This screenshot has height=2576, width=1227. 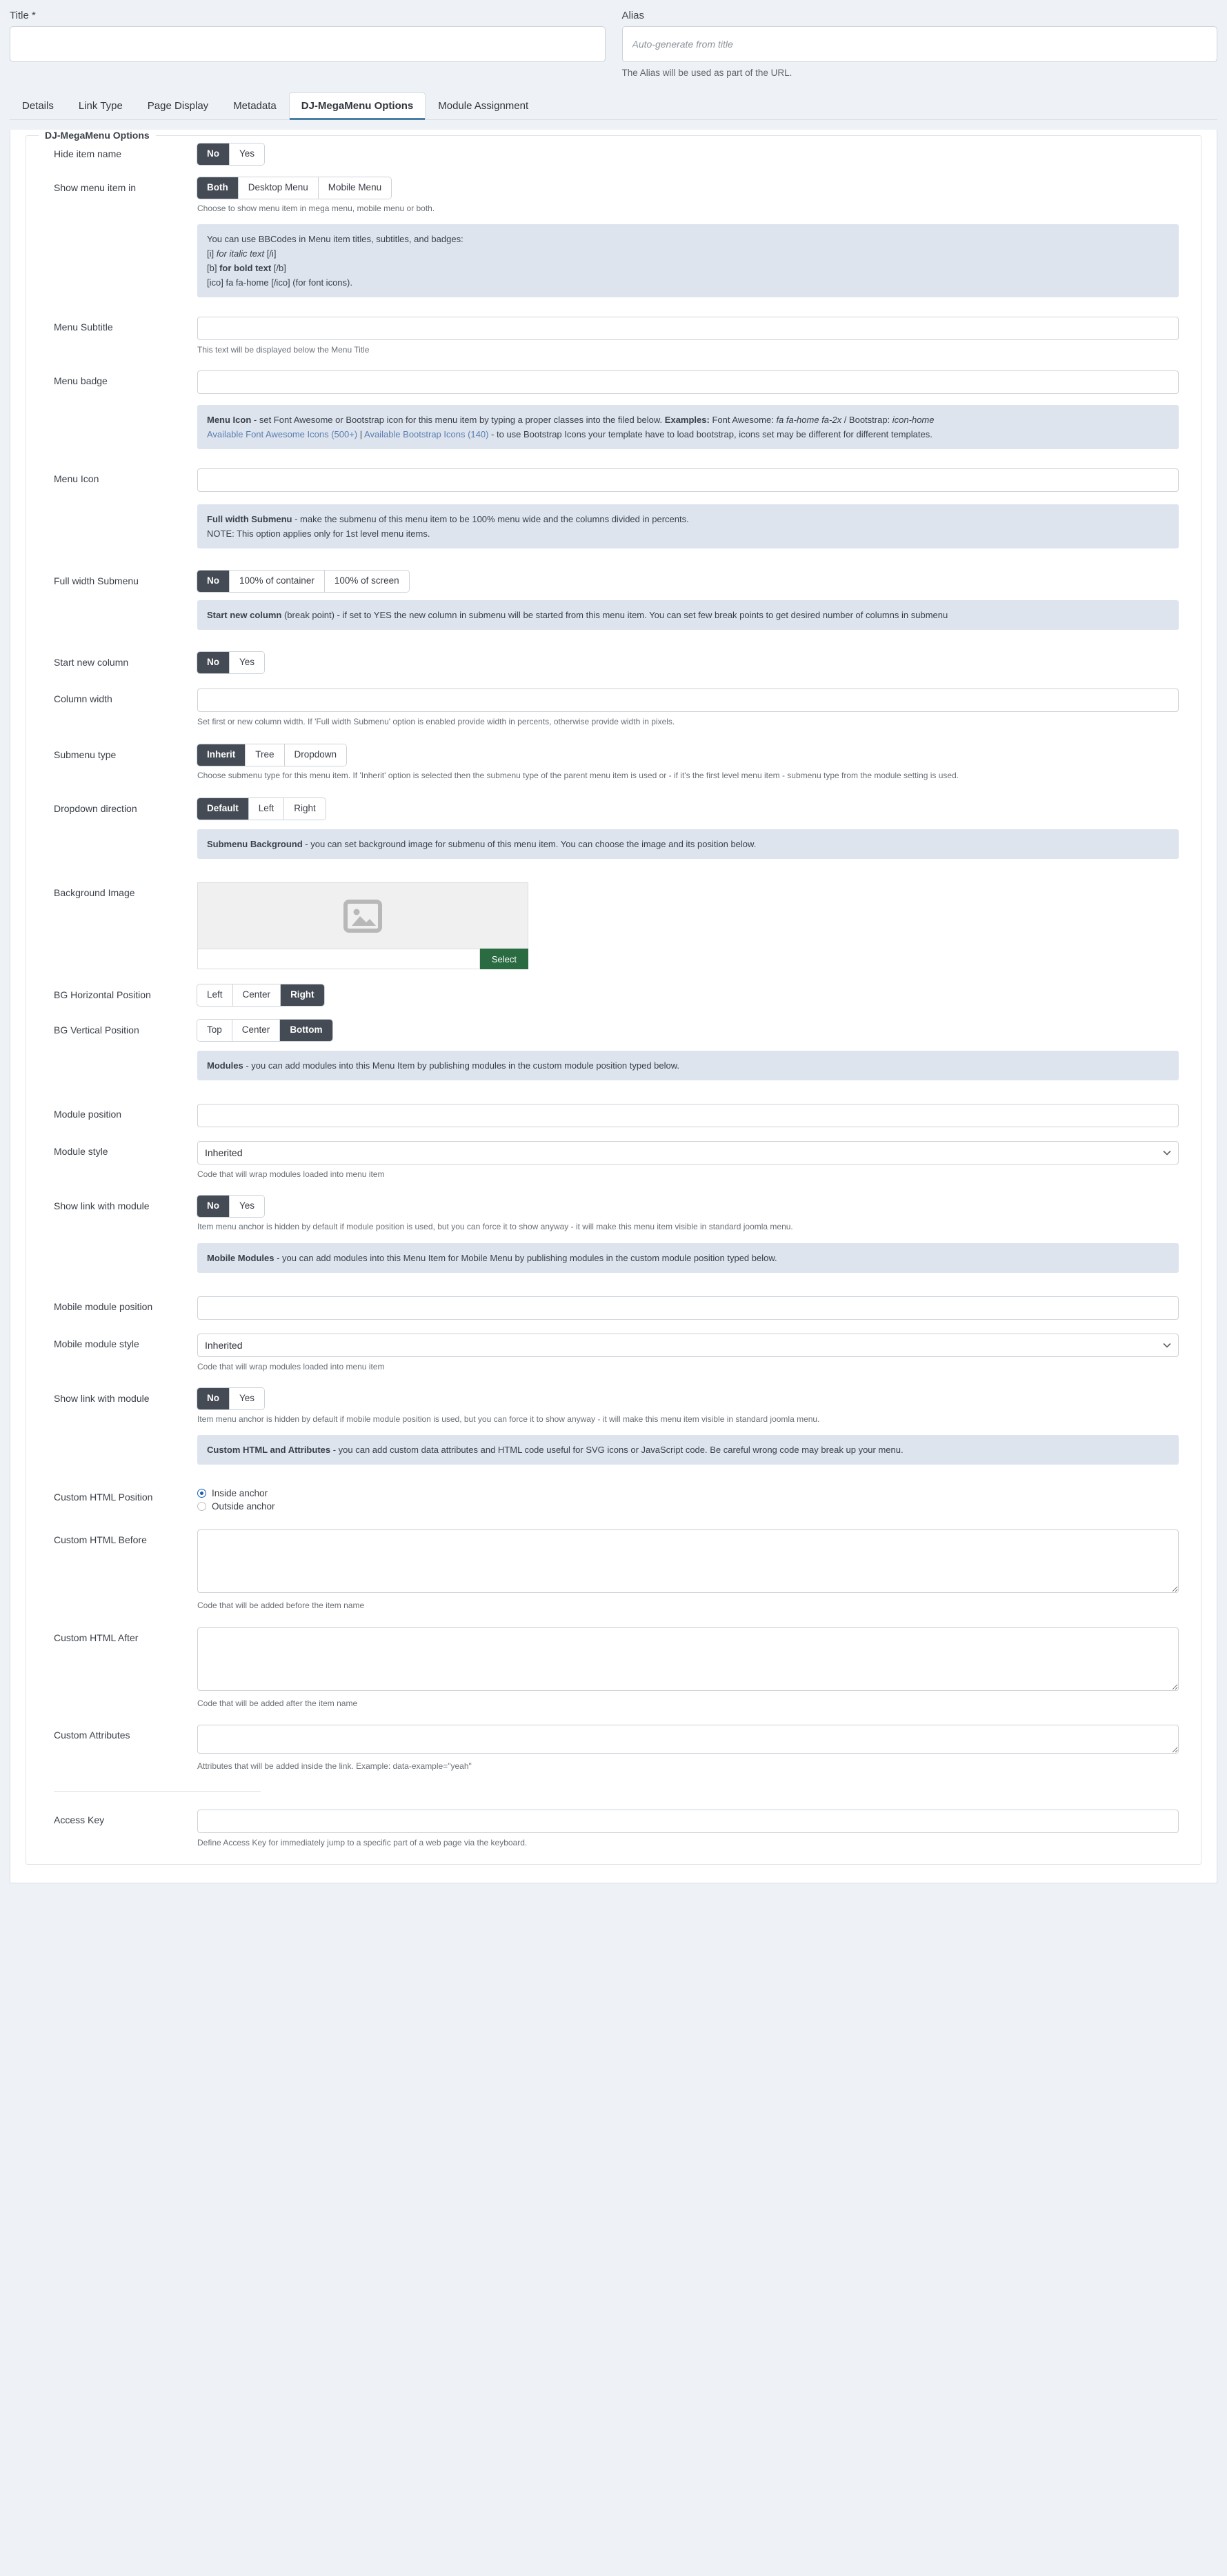 What do you see at coordinates (361, 433) in the screenshot?
I see `menu-icon-note-sep: |` at bounding box center [361, 433].